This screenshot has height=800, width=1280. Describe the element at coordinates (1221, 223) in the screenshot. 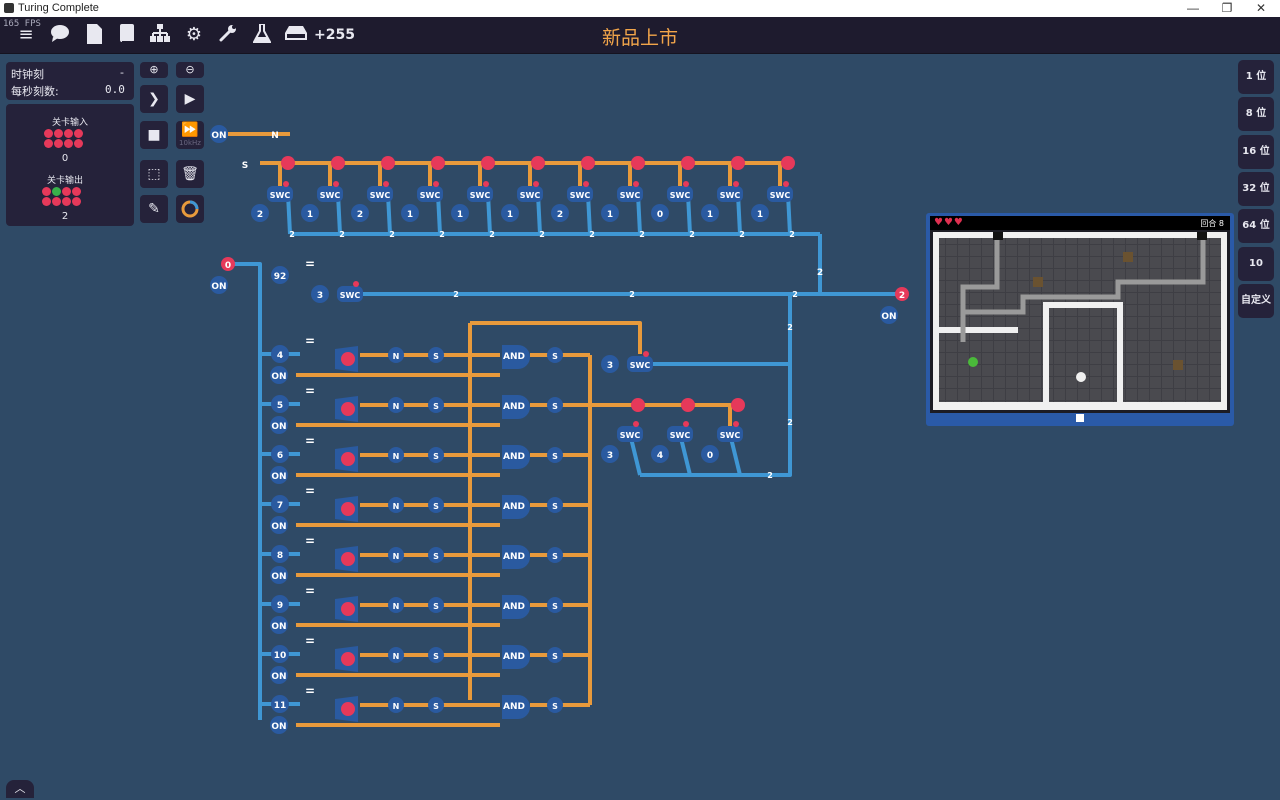

I see `turn-value: 8` at that location.